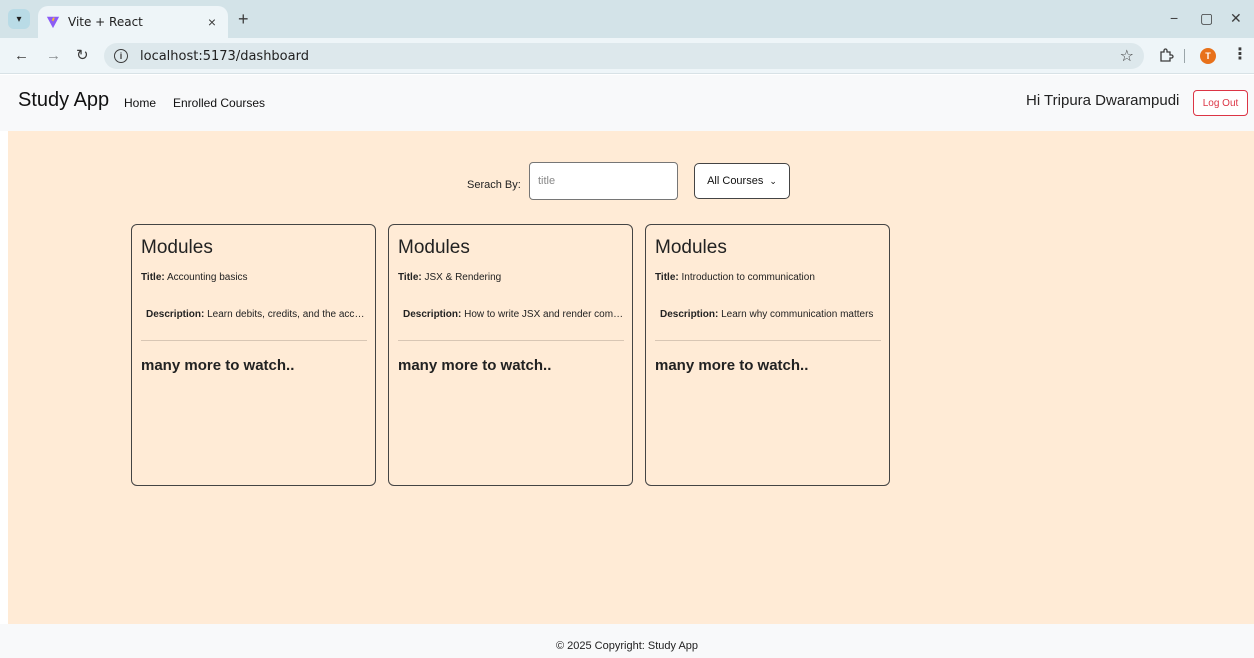 Image resolution: width=1254 pixels, height=658 pixels. Describe the element at coordinates (603, 181) in the screenshot. I see `search-input` at that location.